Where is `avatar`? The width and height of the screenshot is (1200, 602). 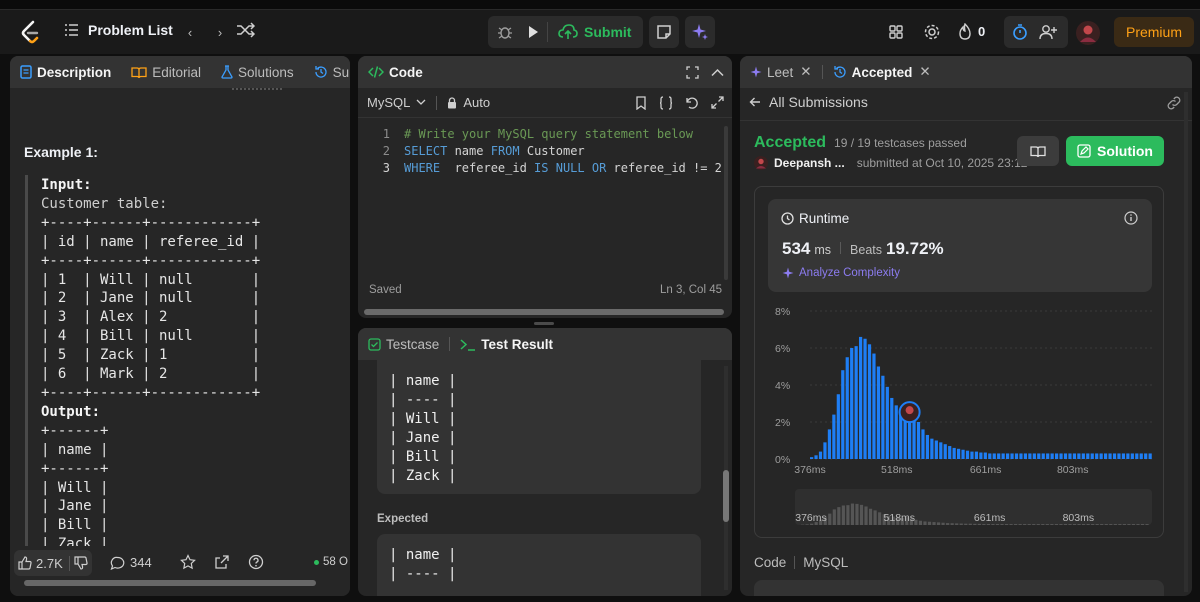
avatar is located at coordinates (761, 163).